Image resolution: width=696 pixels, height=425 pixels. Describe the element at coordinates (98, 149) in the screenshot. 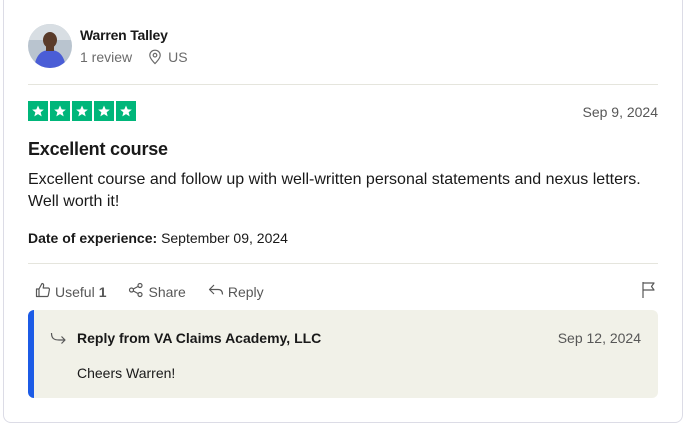

I see `review-title: Excellent course` at that location.